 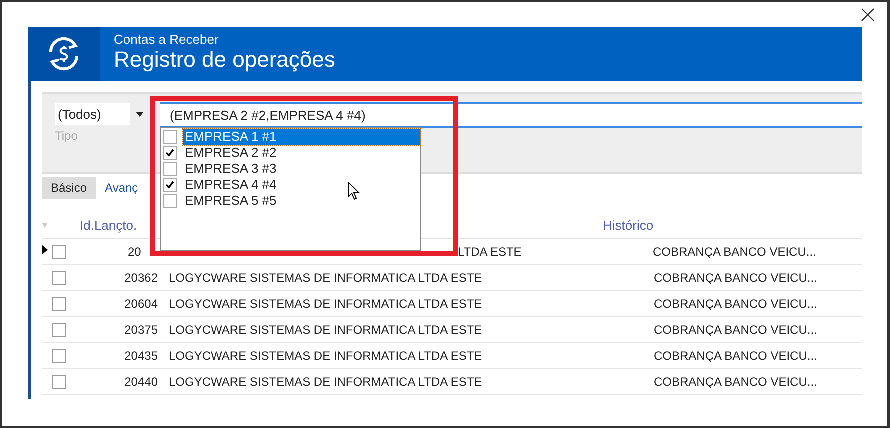 I want to click on list-item: EMPRESA 5 #5, so click(x=301, y=201).